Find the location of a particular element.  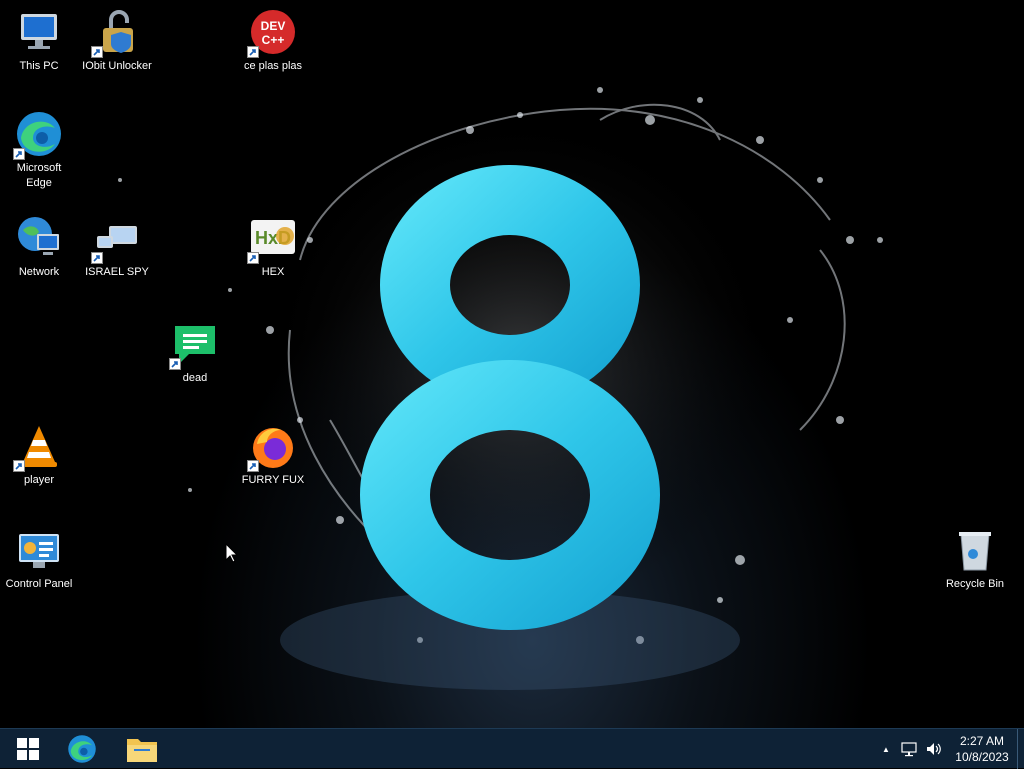

chevron-up-icon: ▲ is located at coordinates (886, 749).